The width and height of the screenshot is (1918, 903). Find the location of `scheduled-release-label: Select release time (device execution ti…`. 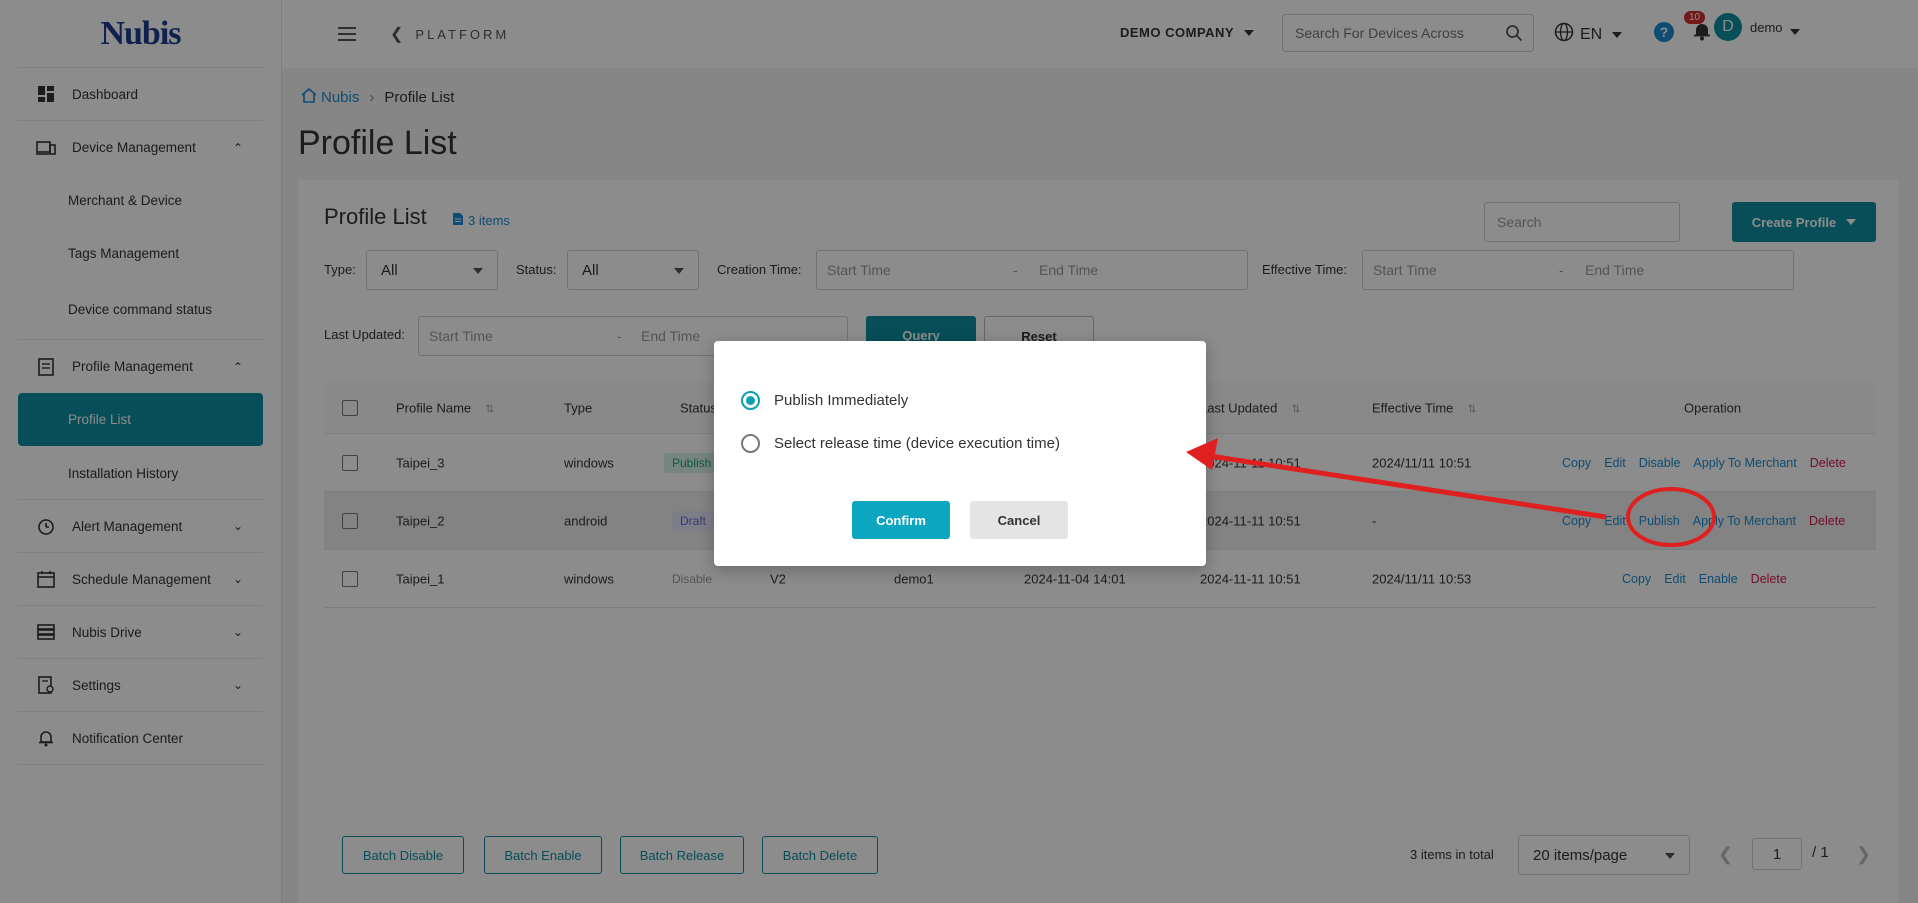

scheduled-release-label: Select release time (device execution ti… is located at coordinates (917, 443).